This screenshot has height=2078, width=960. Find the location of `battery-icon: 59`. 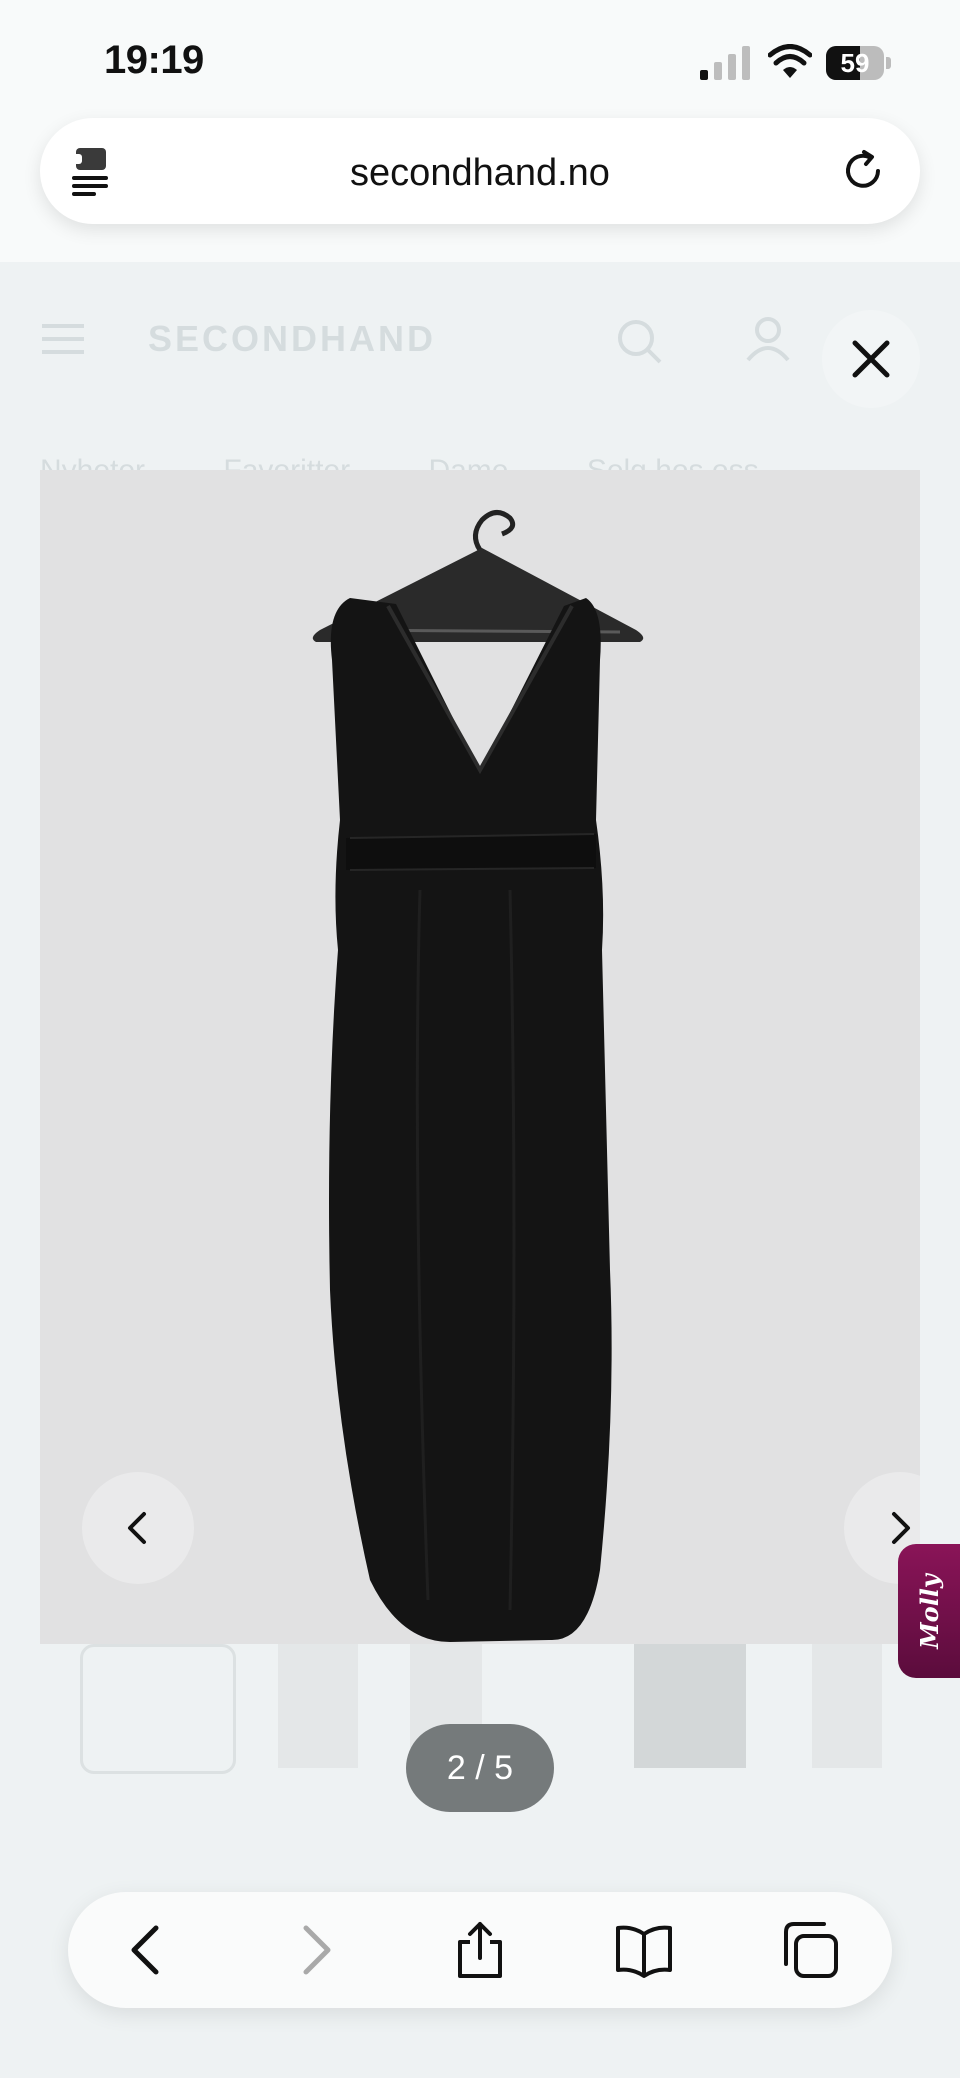

battery-icon: 59 is located at coordinates (859, 63).